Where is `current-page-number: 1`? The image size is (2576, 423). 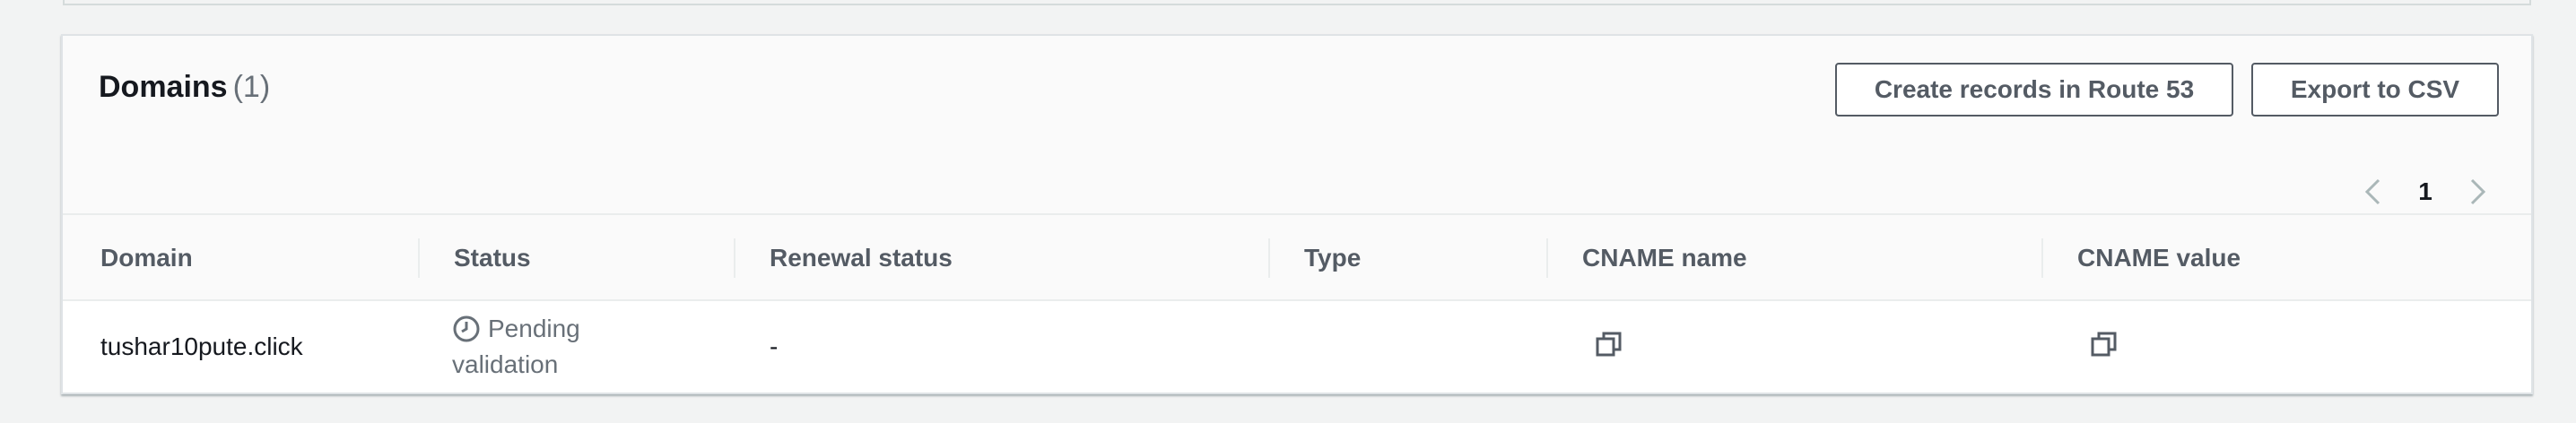
current-page-number: 1 is located at coordinates (2425, 192).